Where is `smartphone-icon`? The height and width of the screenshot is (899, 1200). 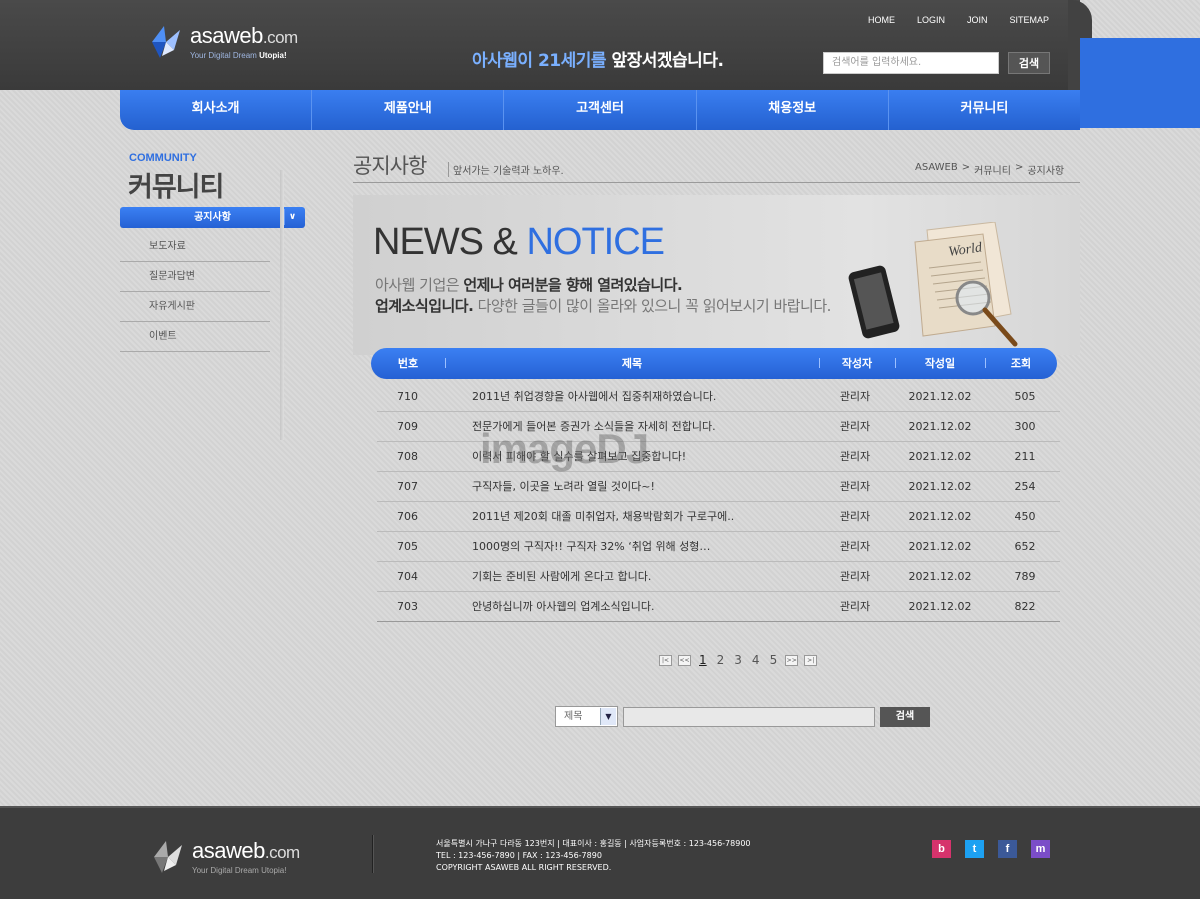 smartphone-icon is located at coordinates (874, 302).